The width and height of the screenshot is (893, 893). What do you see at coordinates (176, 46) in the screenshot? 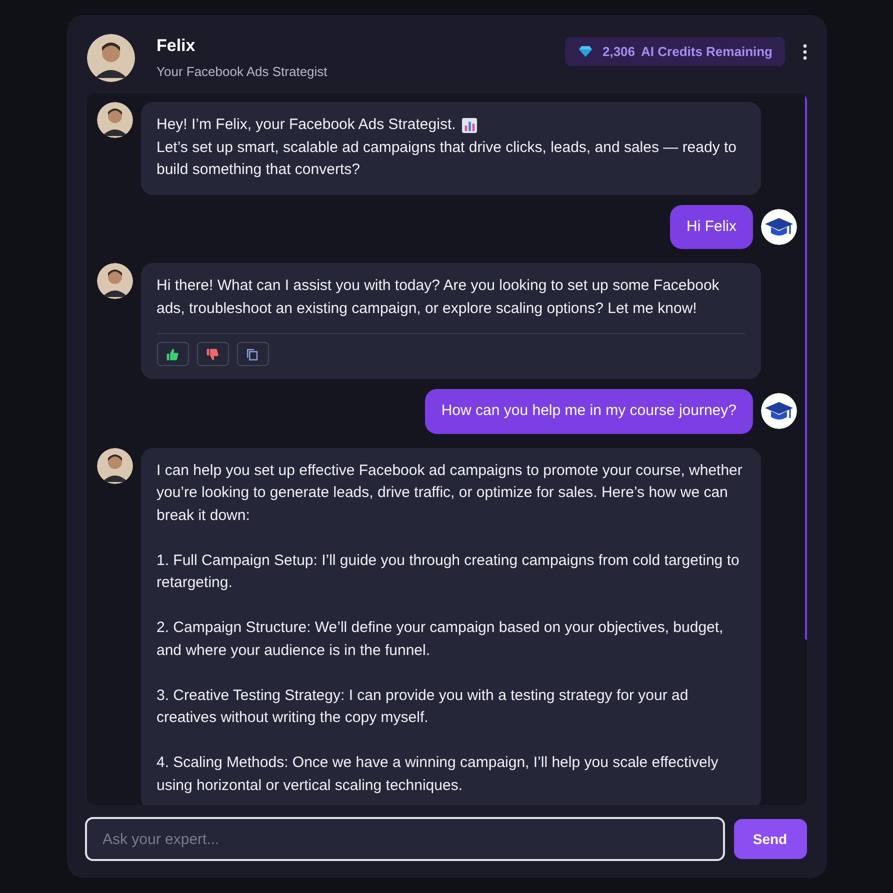
I see `agent-name: Felix` at bounding box center [176, 46].